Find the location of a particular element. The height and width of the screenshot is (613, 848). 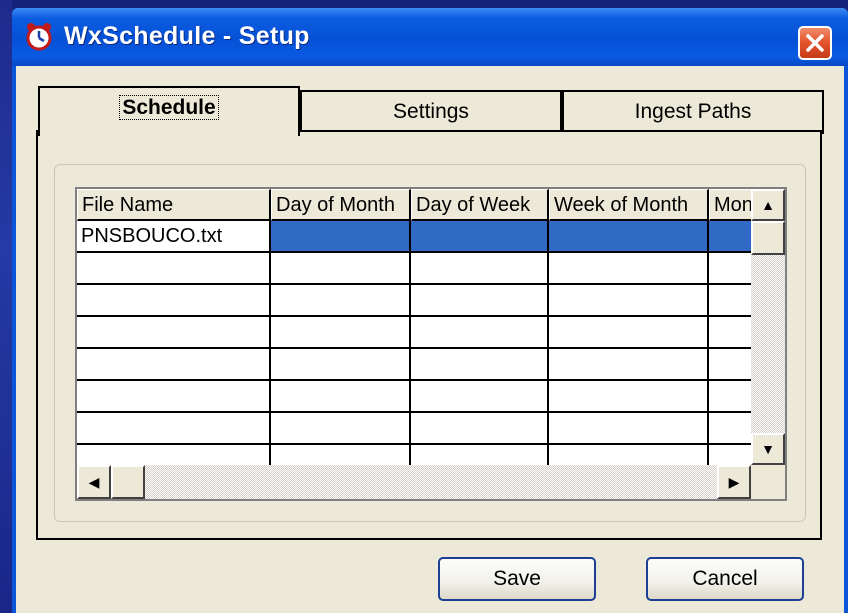

tab-ingest-paths: Ingest Paths is located at coordinates (693, 112).